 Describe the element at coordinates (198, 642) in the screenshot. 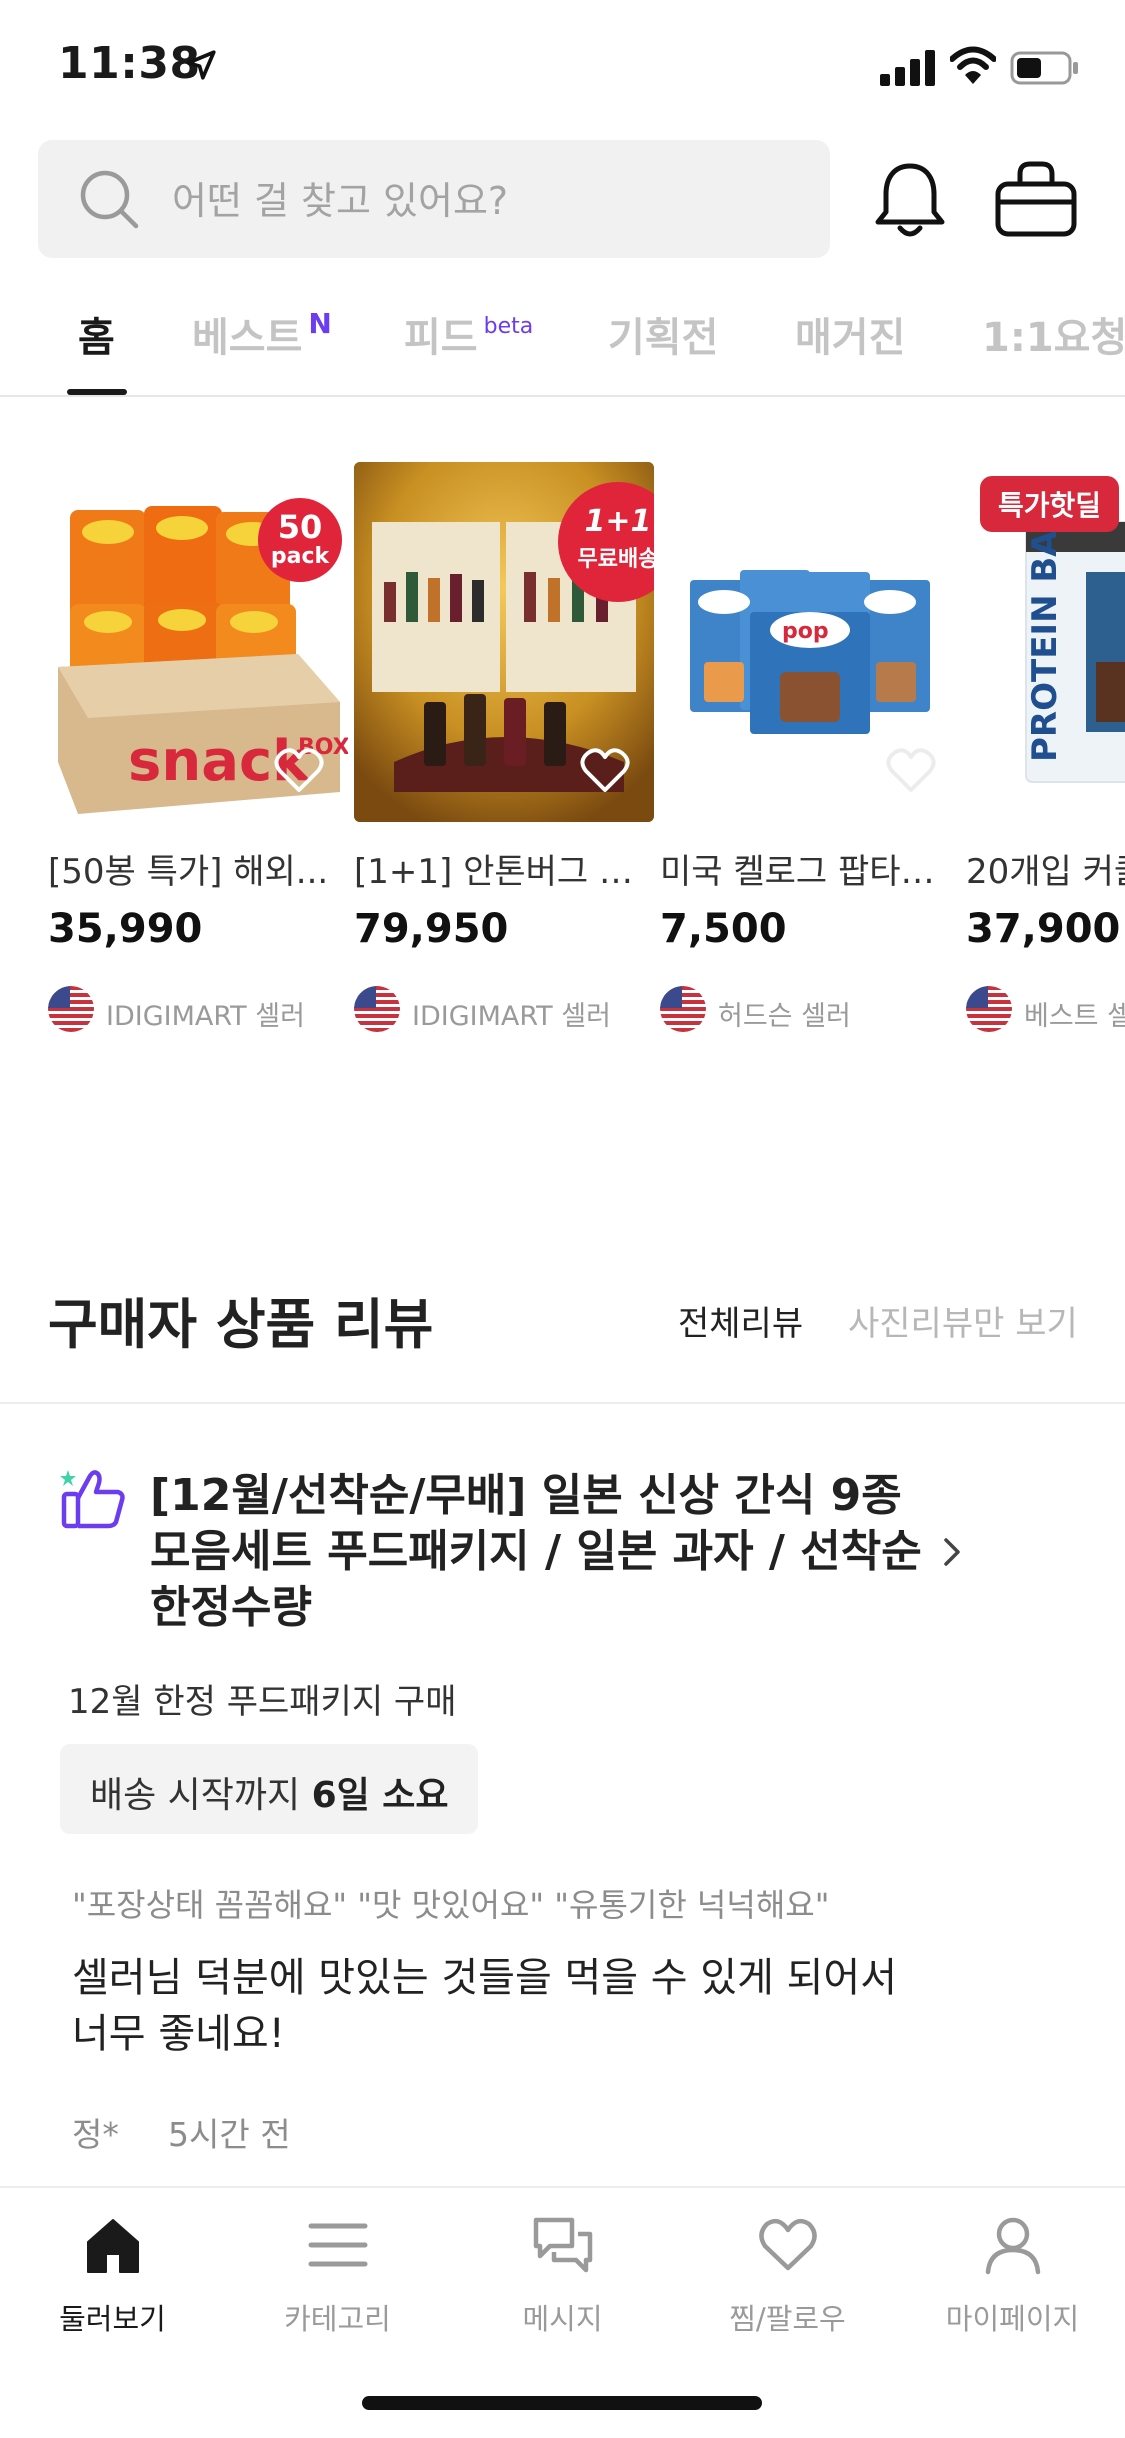

I see `product-image: snack BOX 50 pack` at that location.